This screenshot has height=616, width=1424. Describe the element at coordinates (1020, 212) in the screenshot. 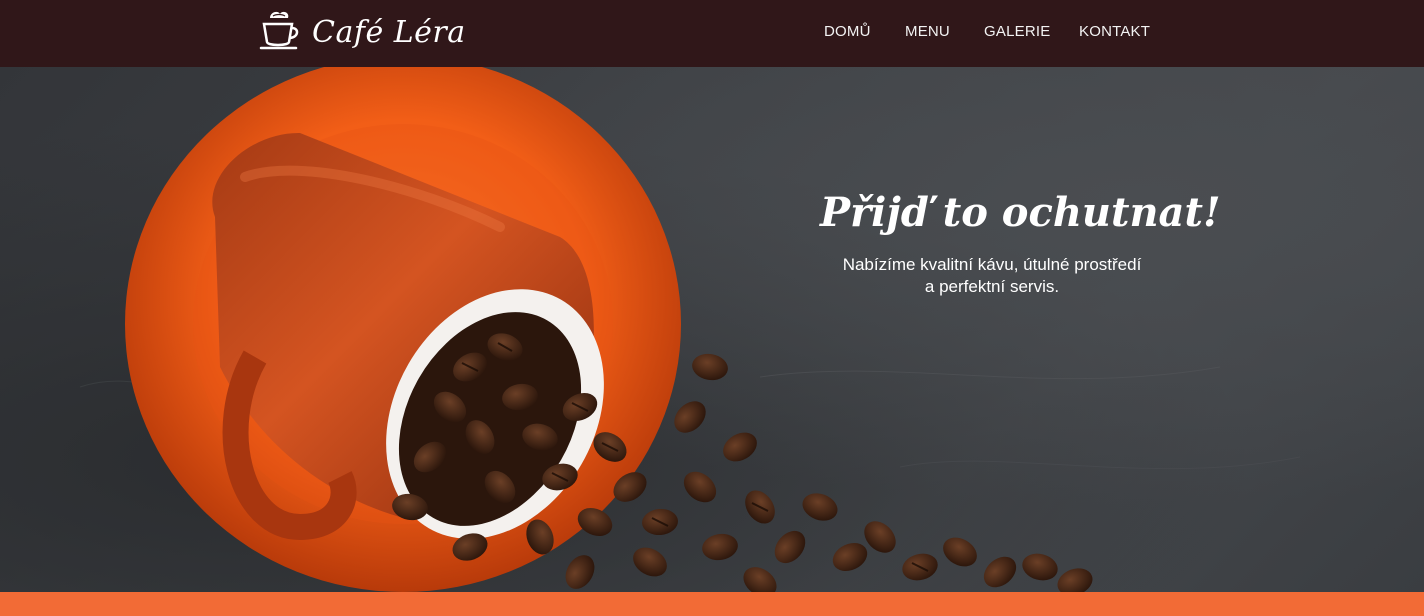

I see `hero-title: Přijď to ochutnat!` at that location.